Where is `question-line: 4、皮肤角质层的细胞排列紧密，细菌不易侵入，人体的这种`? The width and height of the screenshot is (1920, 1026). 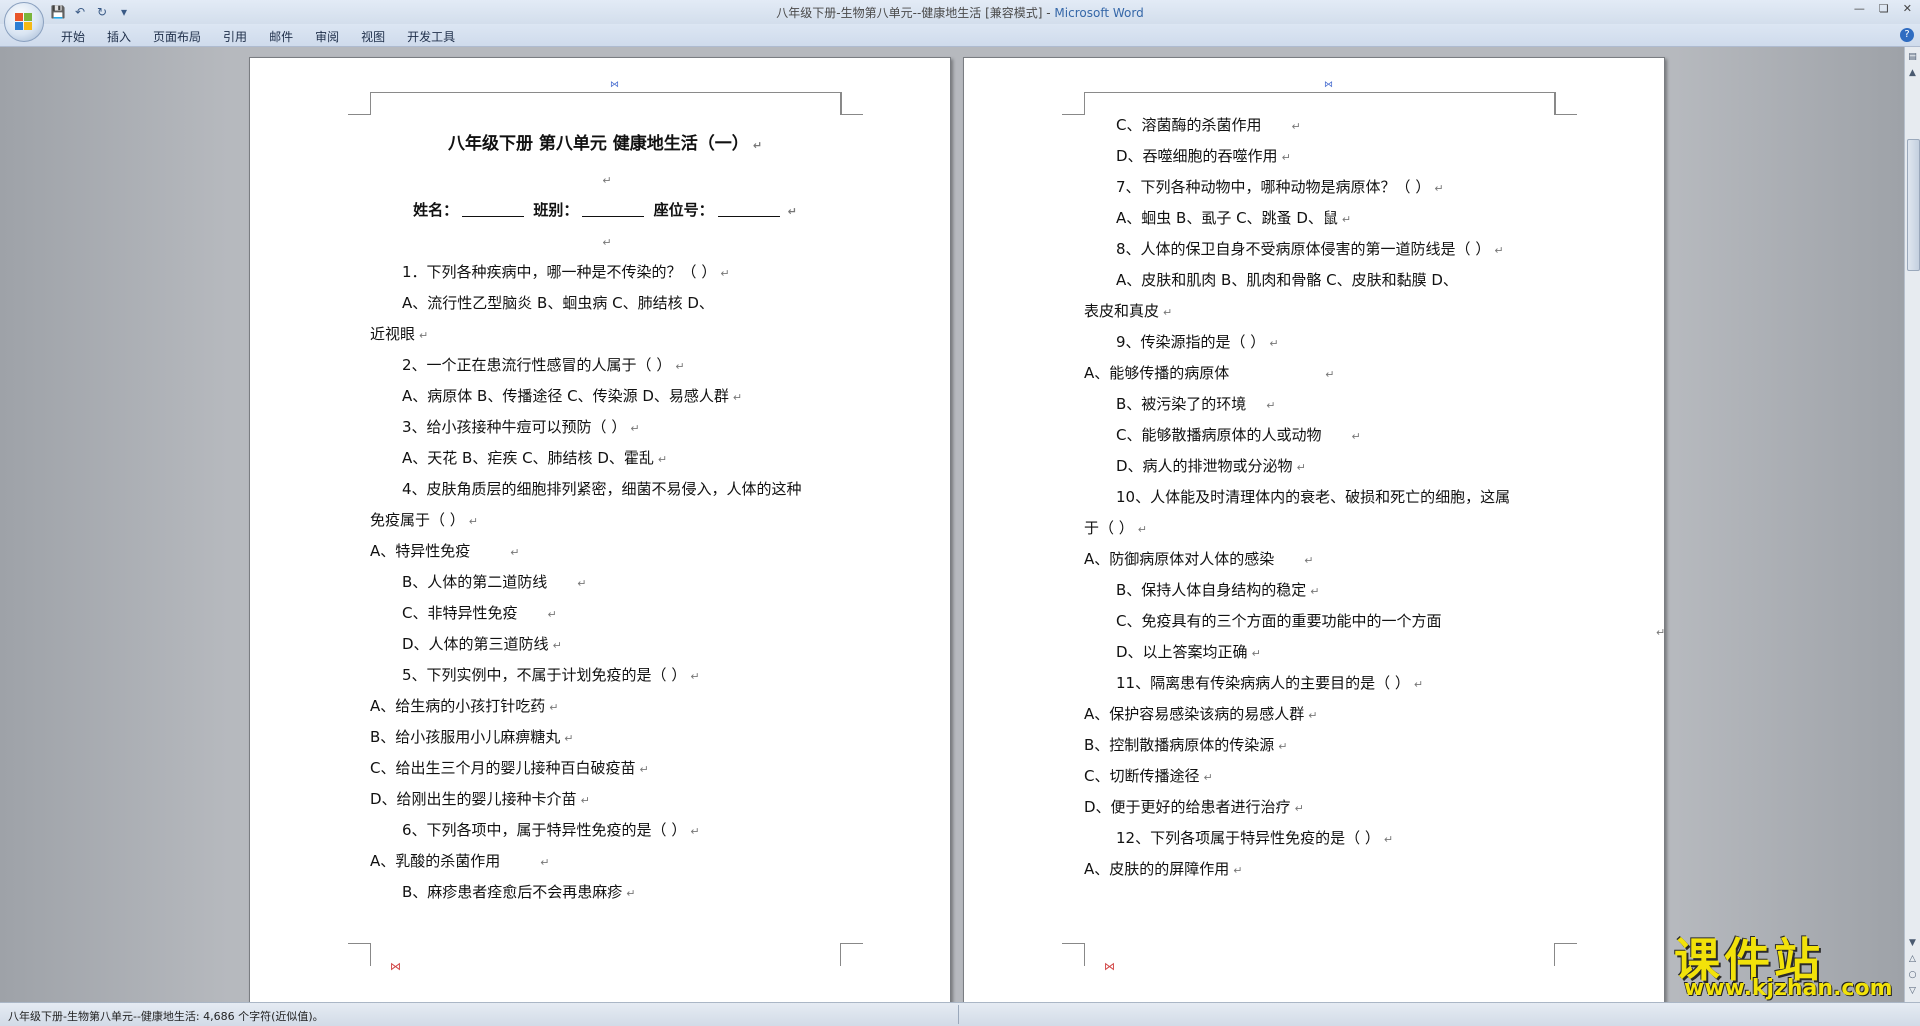
question-line: 4、皮肤角质层的细胞排列紧密，细菌不易侵入，人体的这种 is located at coordinates (602, 489).